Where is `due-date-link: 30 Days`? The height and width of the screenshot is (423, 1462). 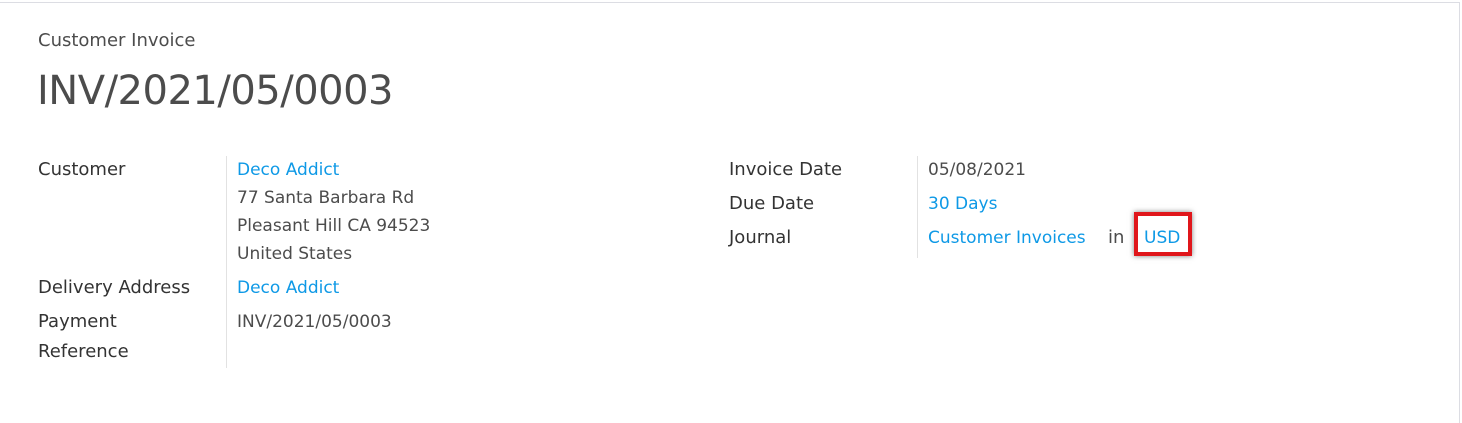 due-date-link: 30 Days is located at coordinates (962, 204).